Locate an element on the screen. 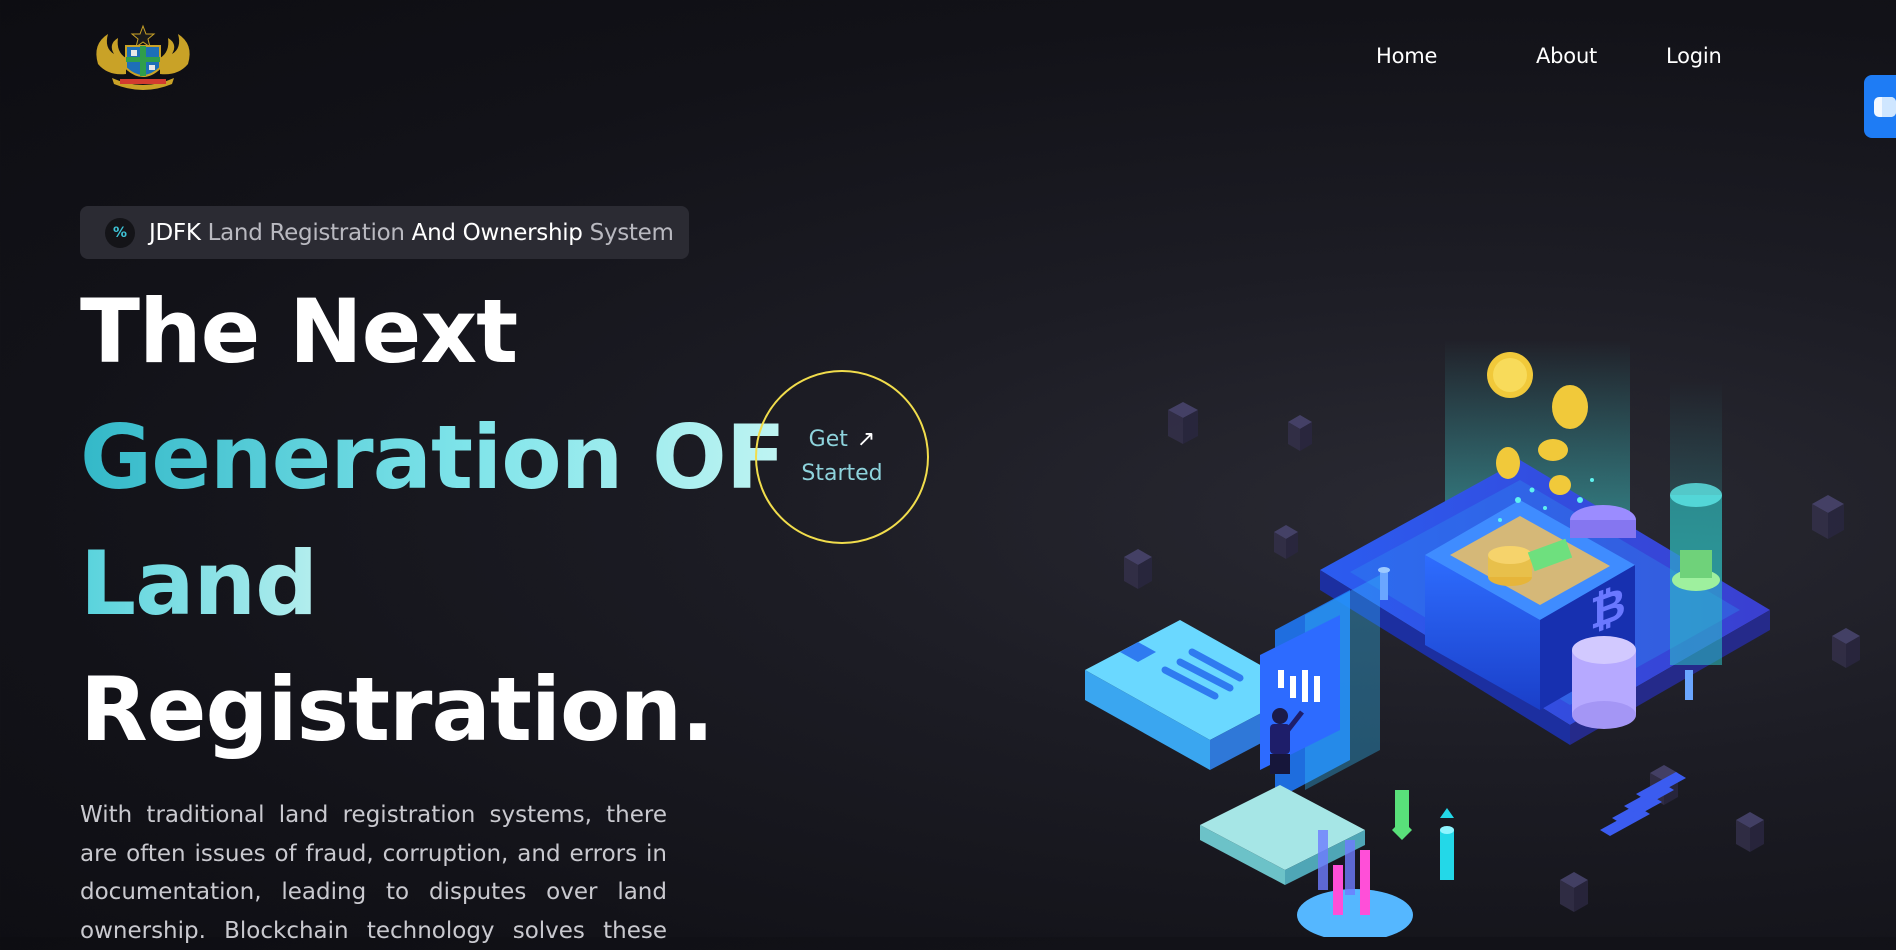  top-nav: Home About Login is located at coordinates (1636, 59).